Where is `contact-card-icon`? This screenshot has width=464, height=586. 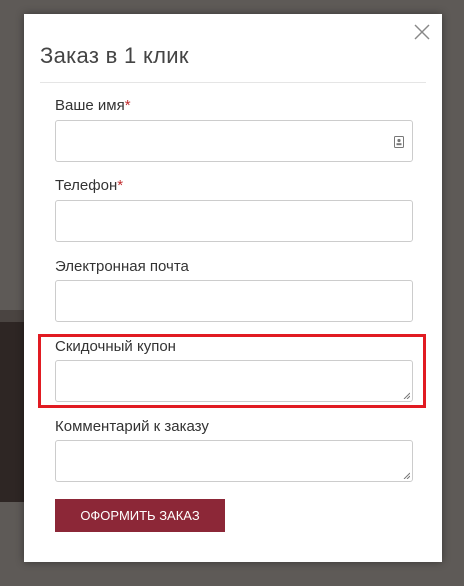
contact-card-icon is located at coordinates (399, 141).